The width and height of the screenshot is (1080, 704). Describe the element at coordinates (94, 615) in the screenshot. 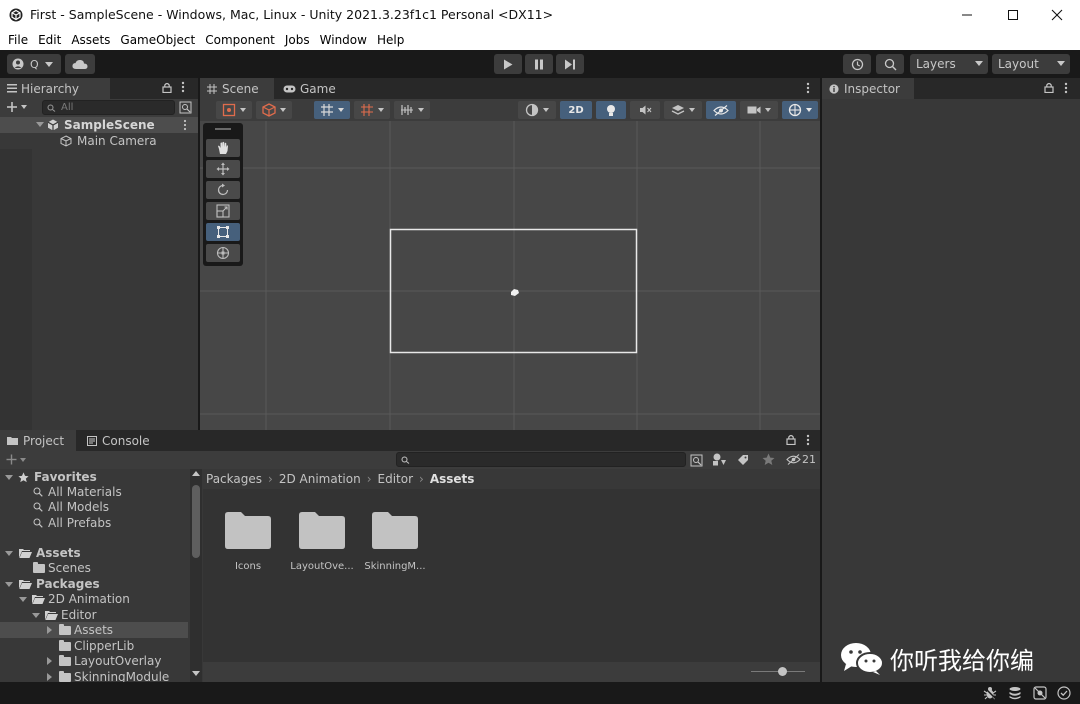

I see `tree-editor: Editor` at that location.